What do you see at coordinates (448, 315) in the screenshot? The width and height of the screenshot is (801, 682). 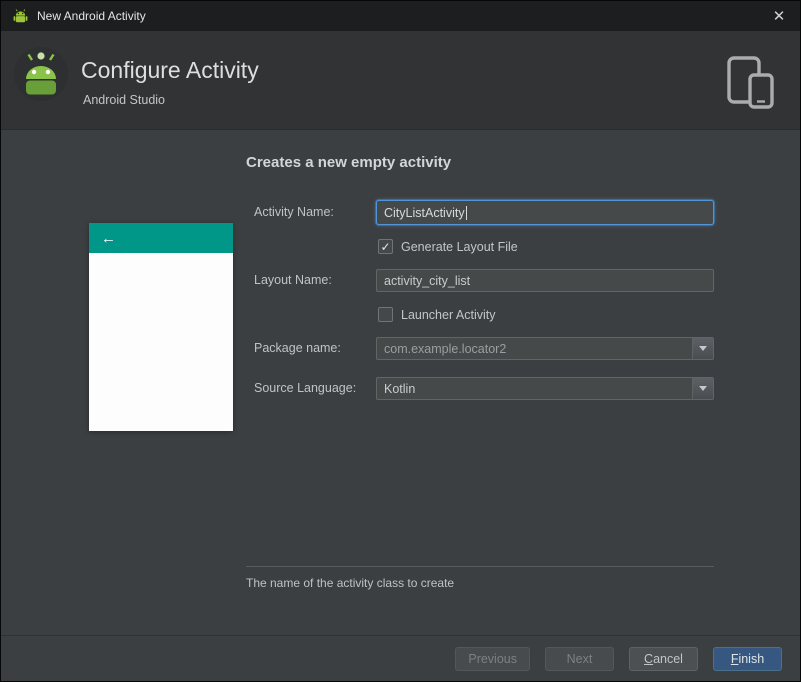 I see `launcher-activity-label: Launcher Activity` at bounding box center [448, 315].